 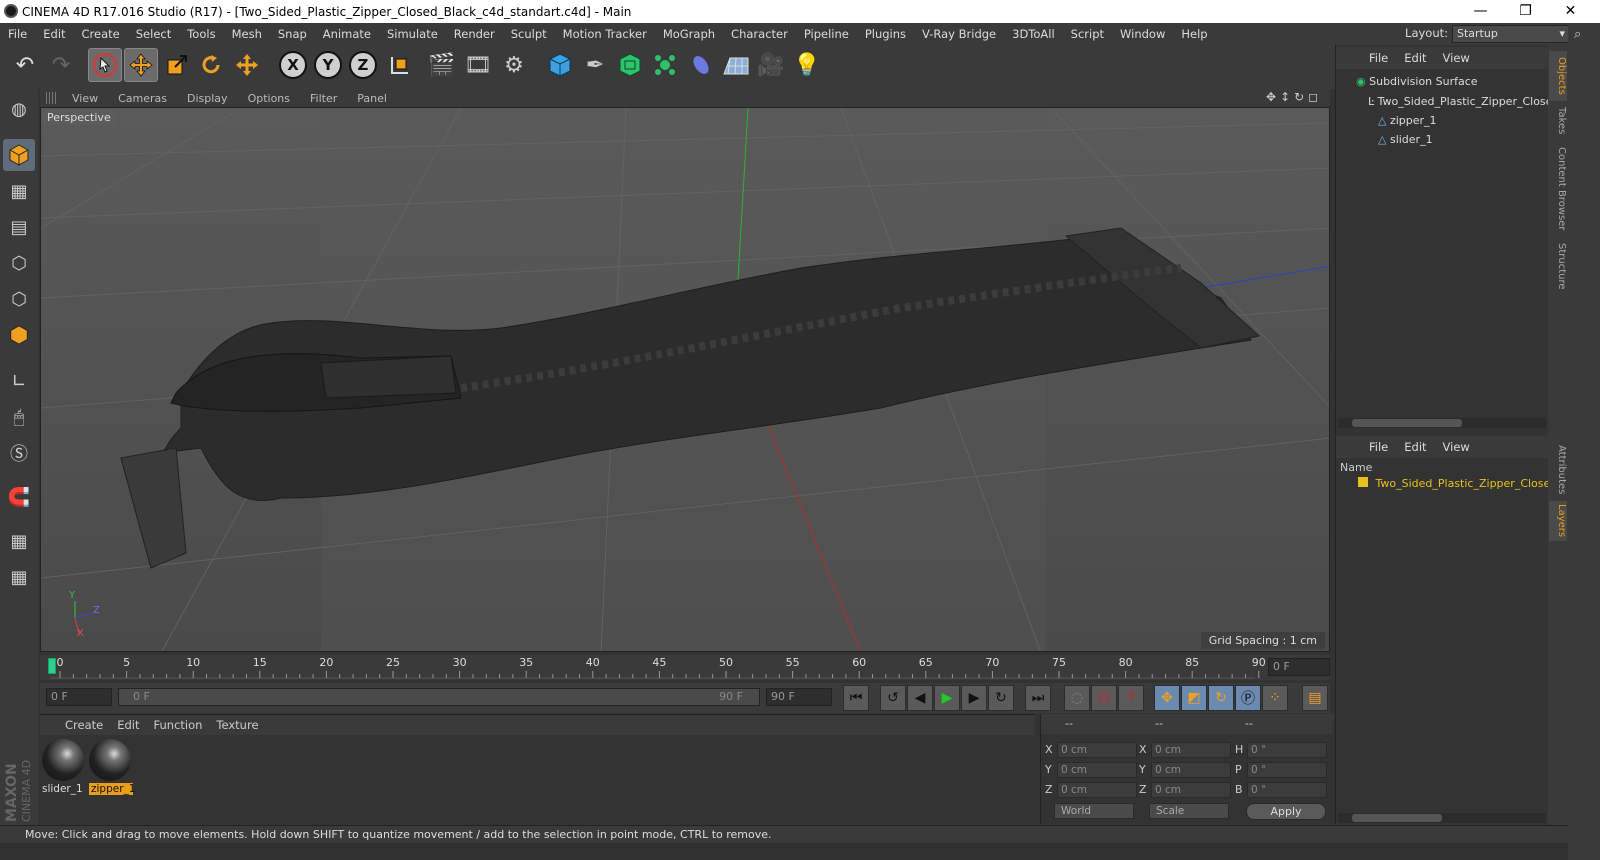 What do you see at coordinates (1167, 698) in the screenshot?
I see `key-position-icon: ✥` at bounding box center [1167, 698].